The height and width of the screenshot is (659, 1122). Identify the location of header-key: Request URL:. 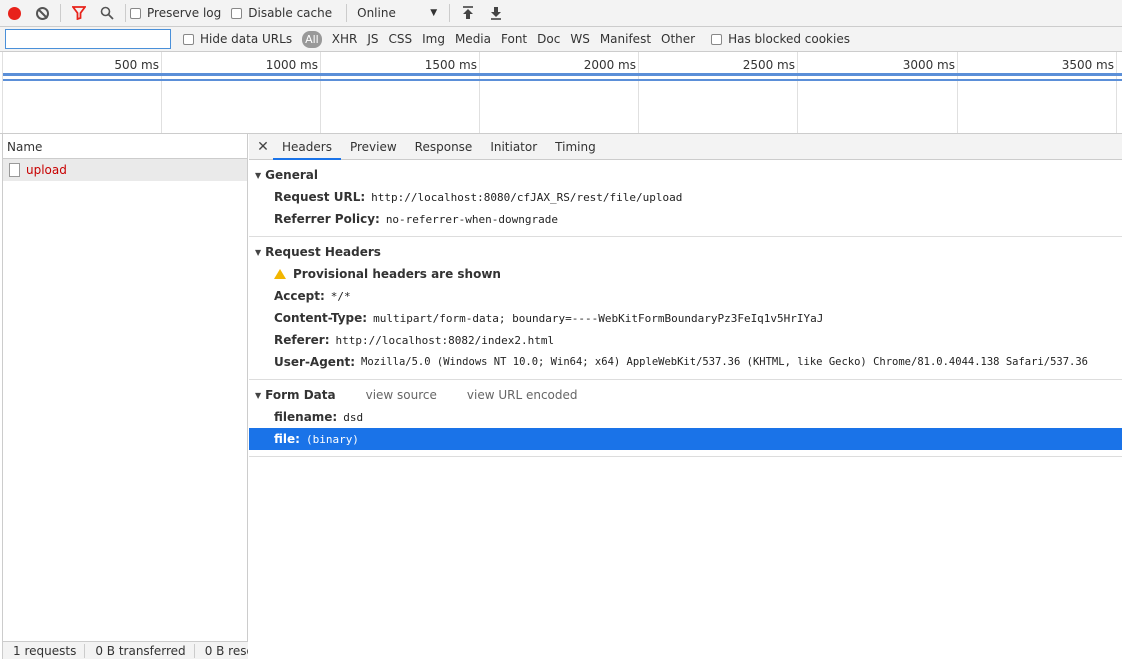
(320, 197).